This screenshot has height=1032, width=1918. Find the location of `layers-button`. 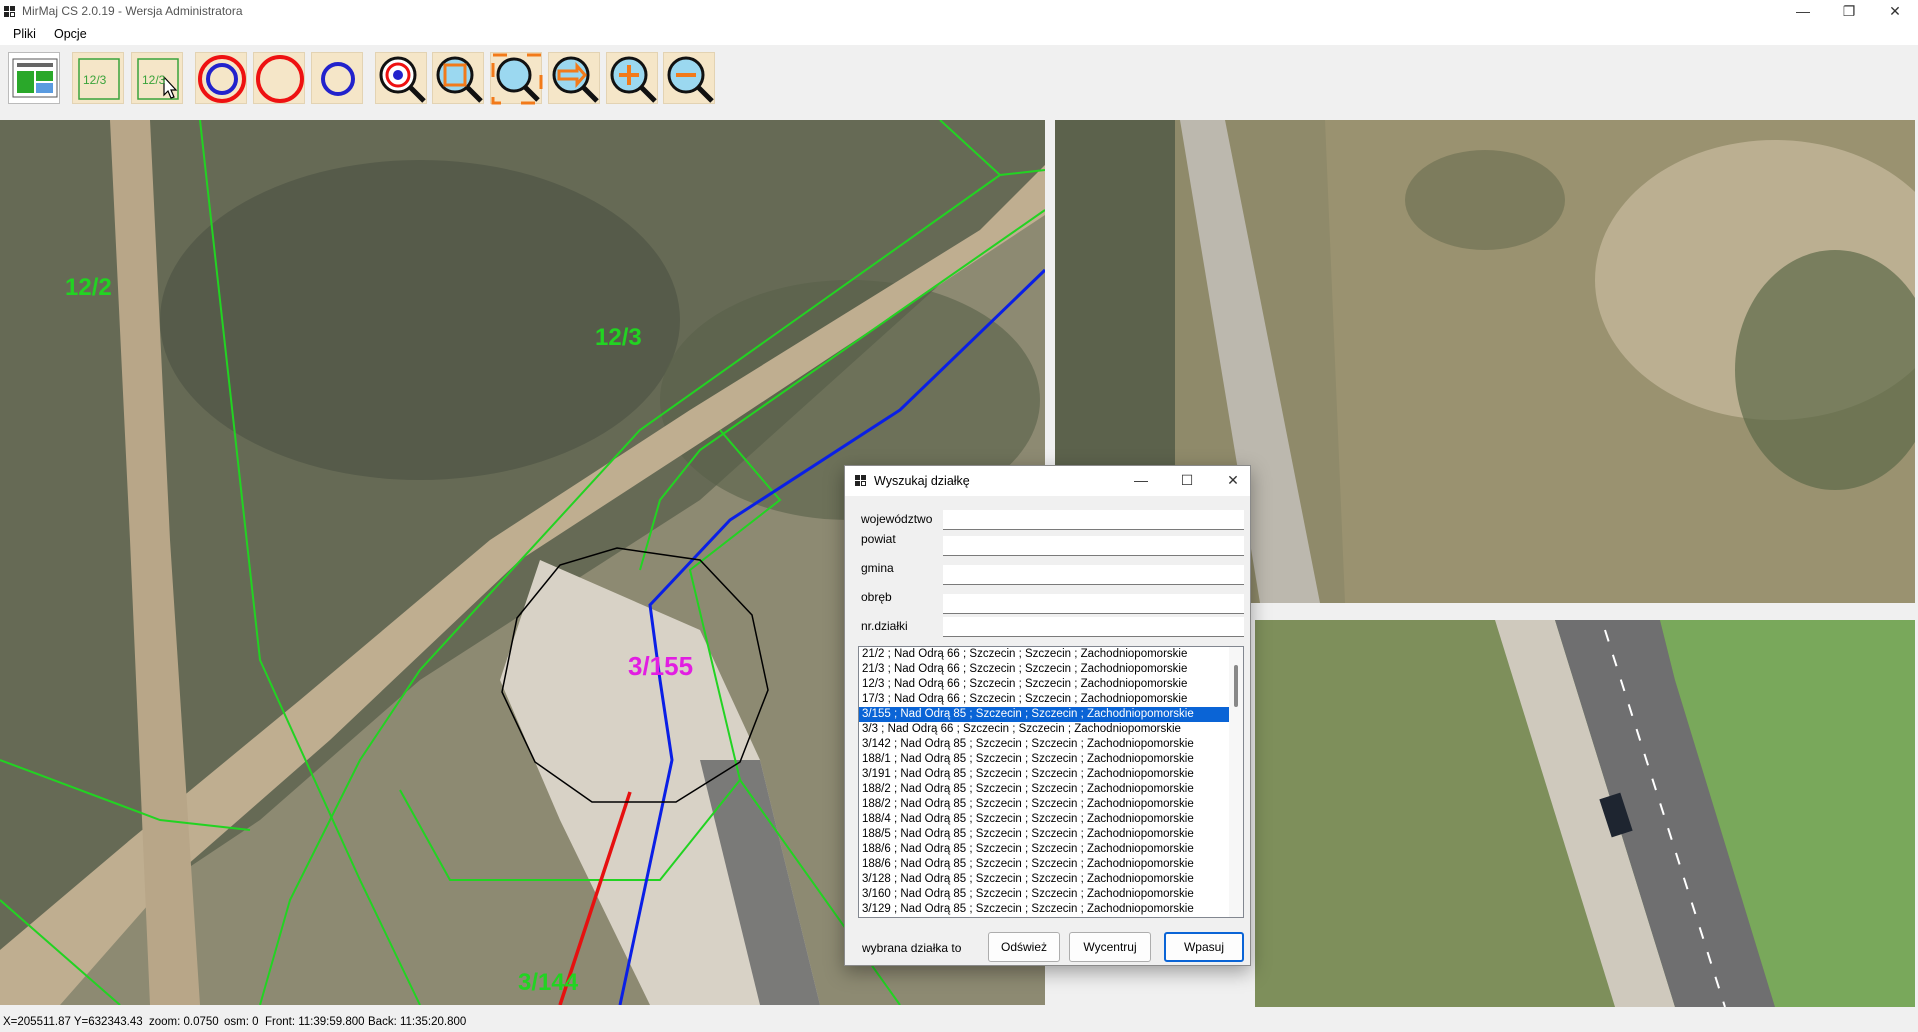

layers-button is located at coordinates (34, 78).